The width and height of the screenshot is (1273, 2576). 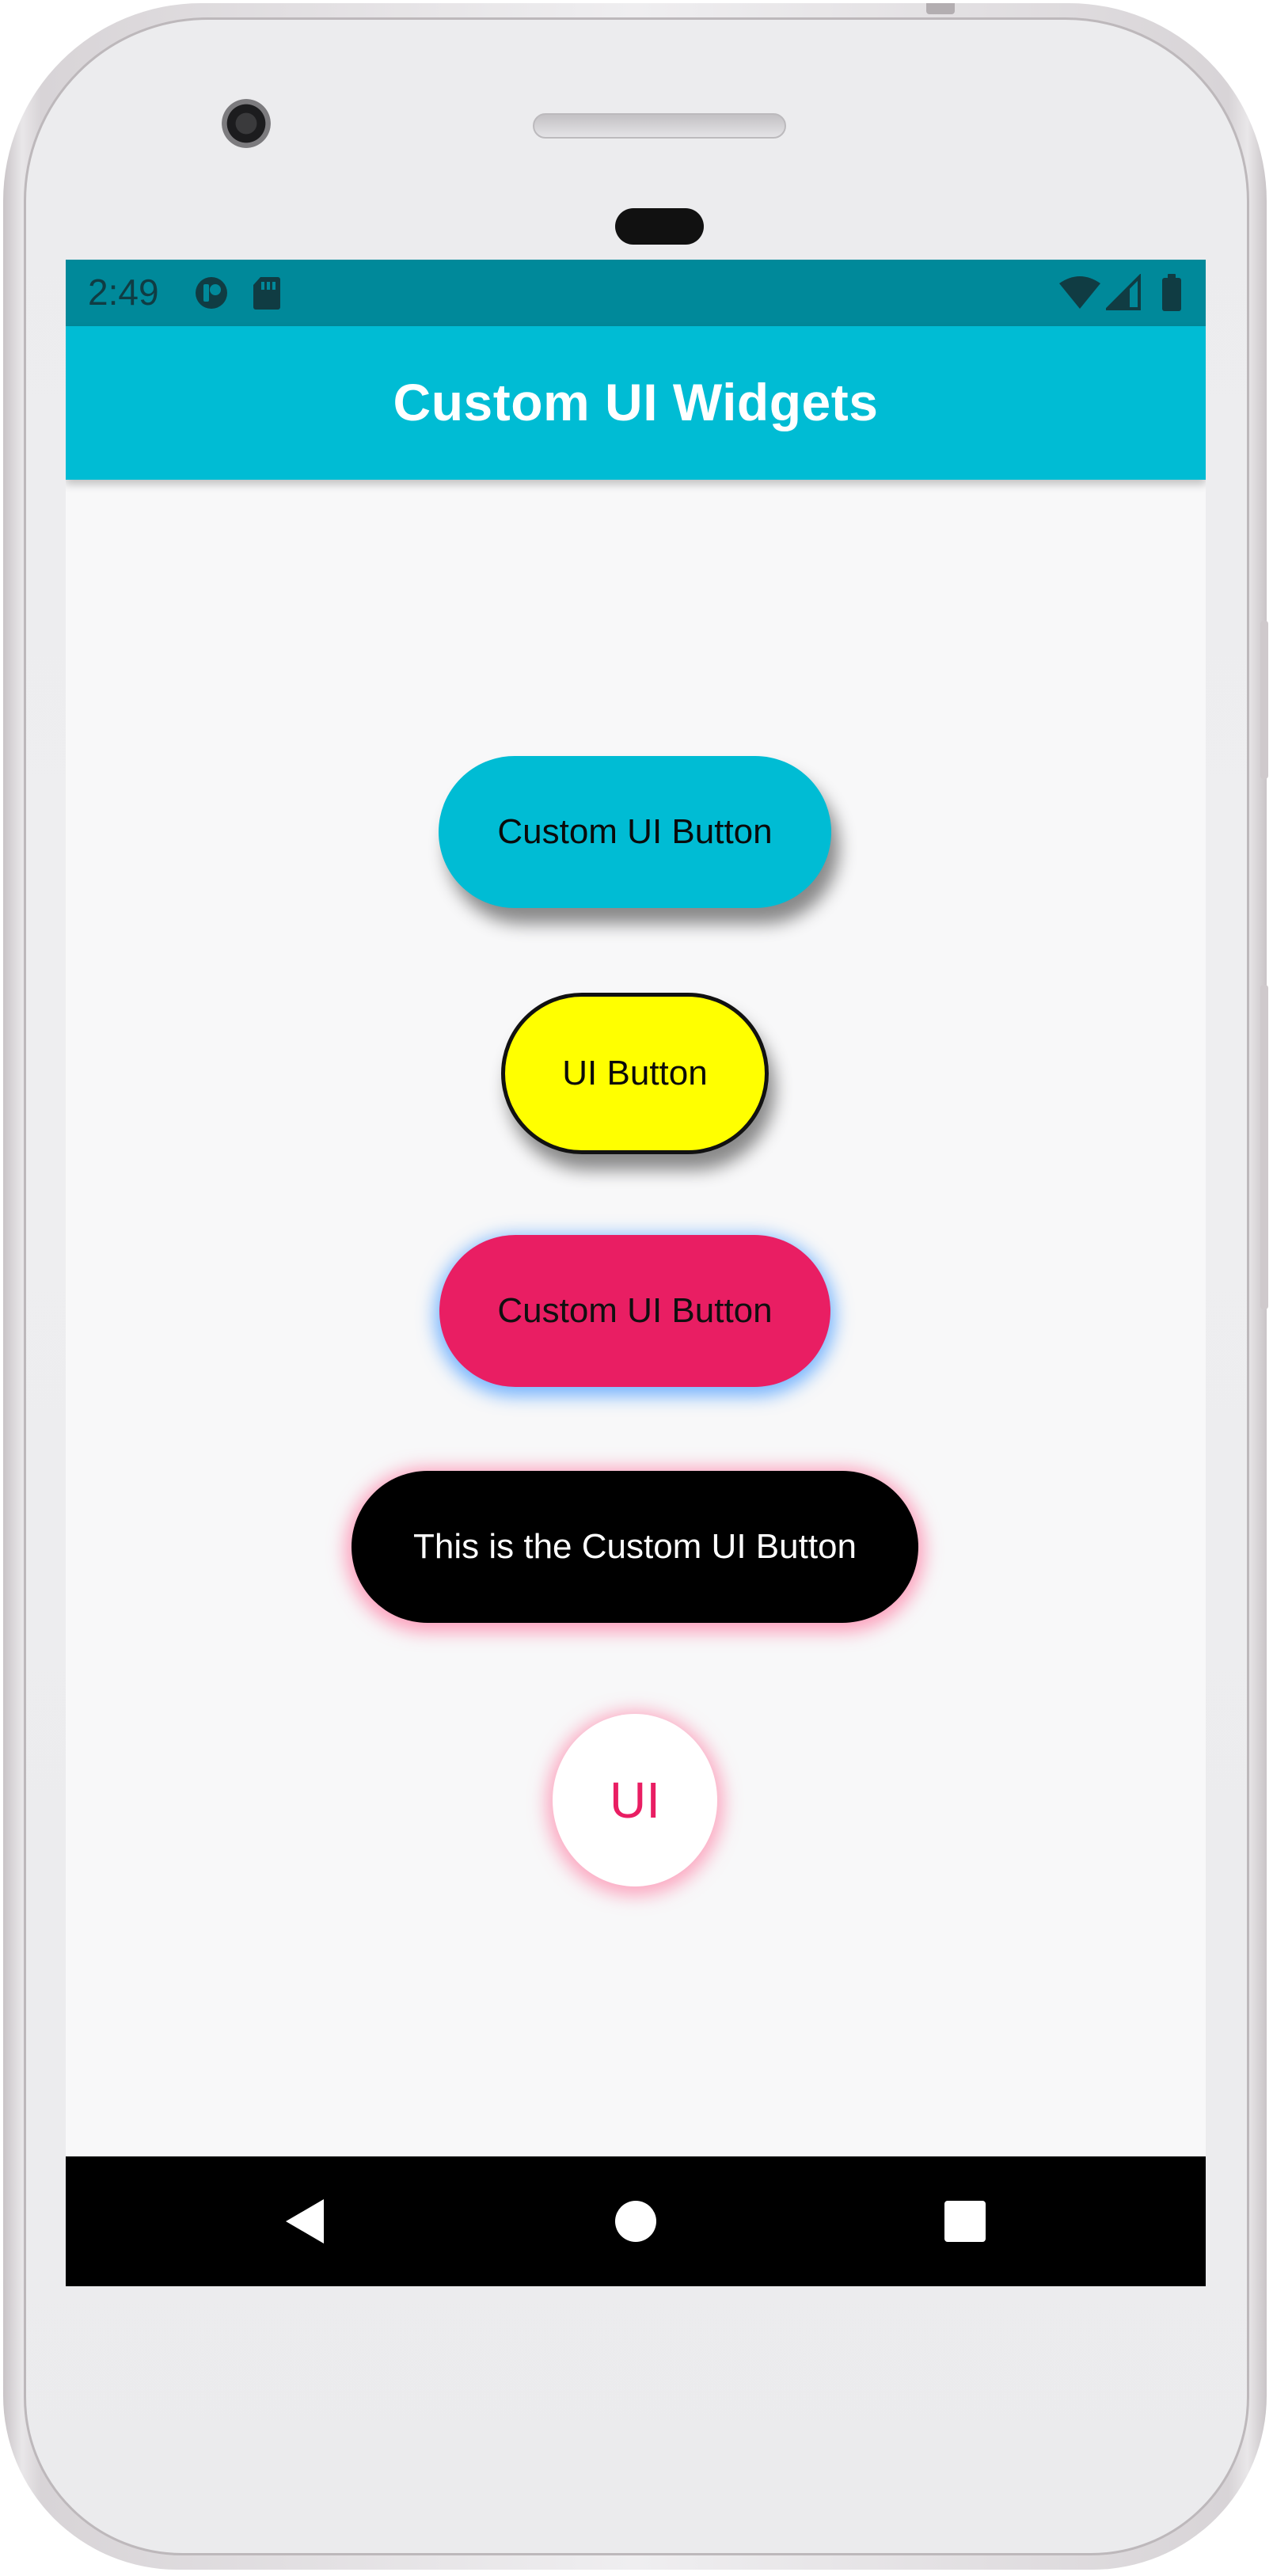 What do you see at coordinates (1264, 700) in the screenshot?
I see `power-button` at bounding box center [1264, 700].